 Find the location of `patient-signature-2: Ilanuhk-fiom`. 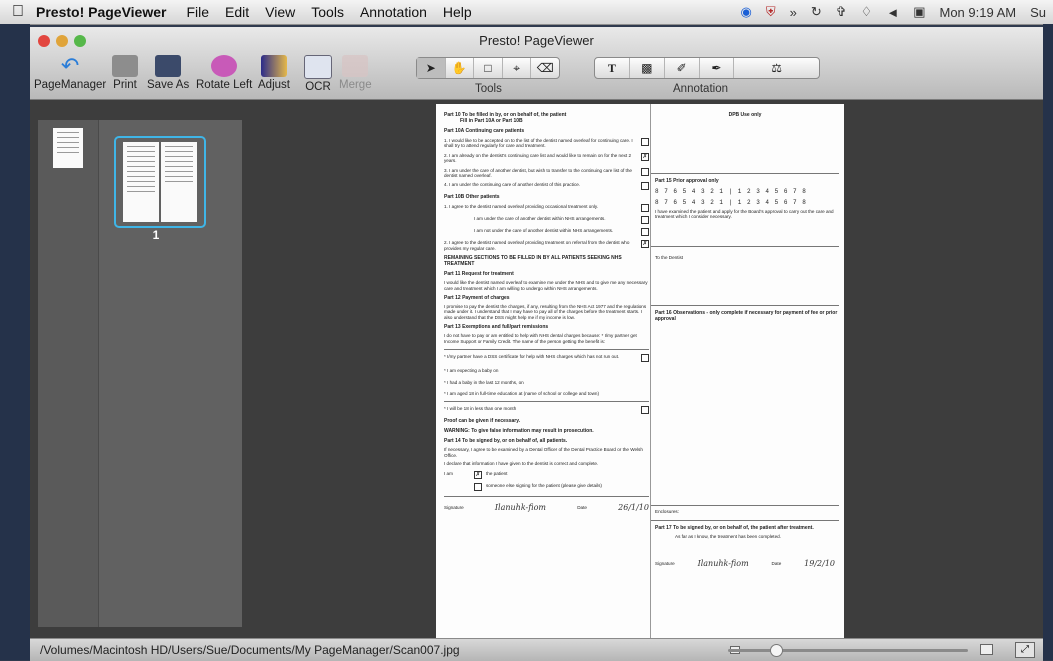

patient-signature-2: Ilanuhk-fiom is located at coordinates (723, 563).